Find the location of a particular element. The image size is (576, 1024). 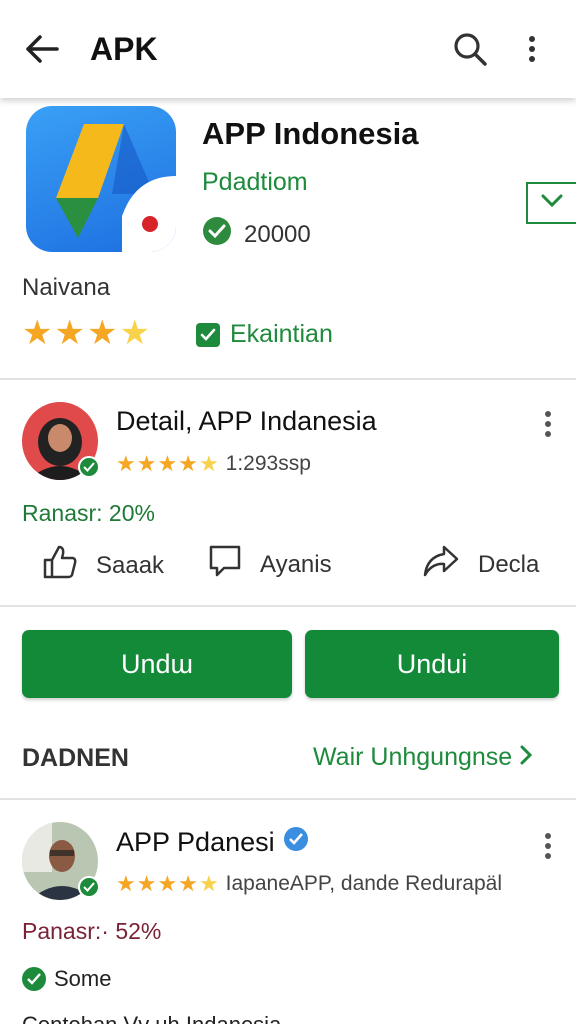

search-icon is located at coordinates (470, 49).